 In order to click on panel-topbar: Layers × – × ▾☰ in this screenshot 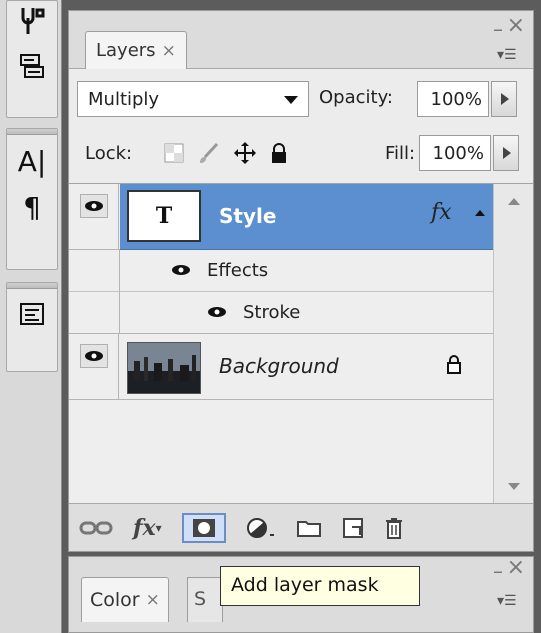, I will do `click(301, 40)`.